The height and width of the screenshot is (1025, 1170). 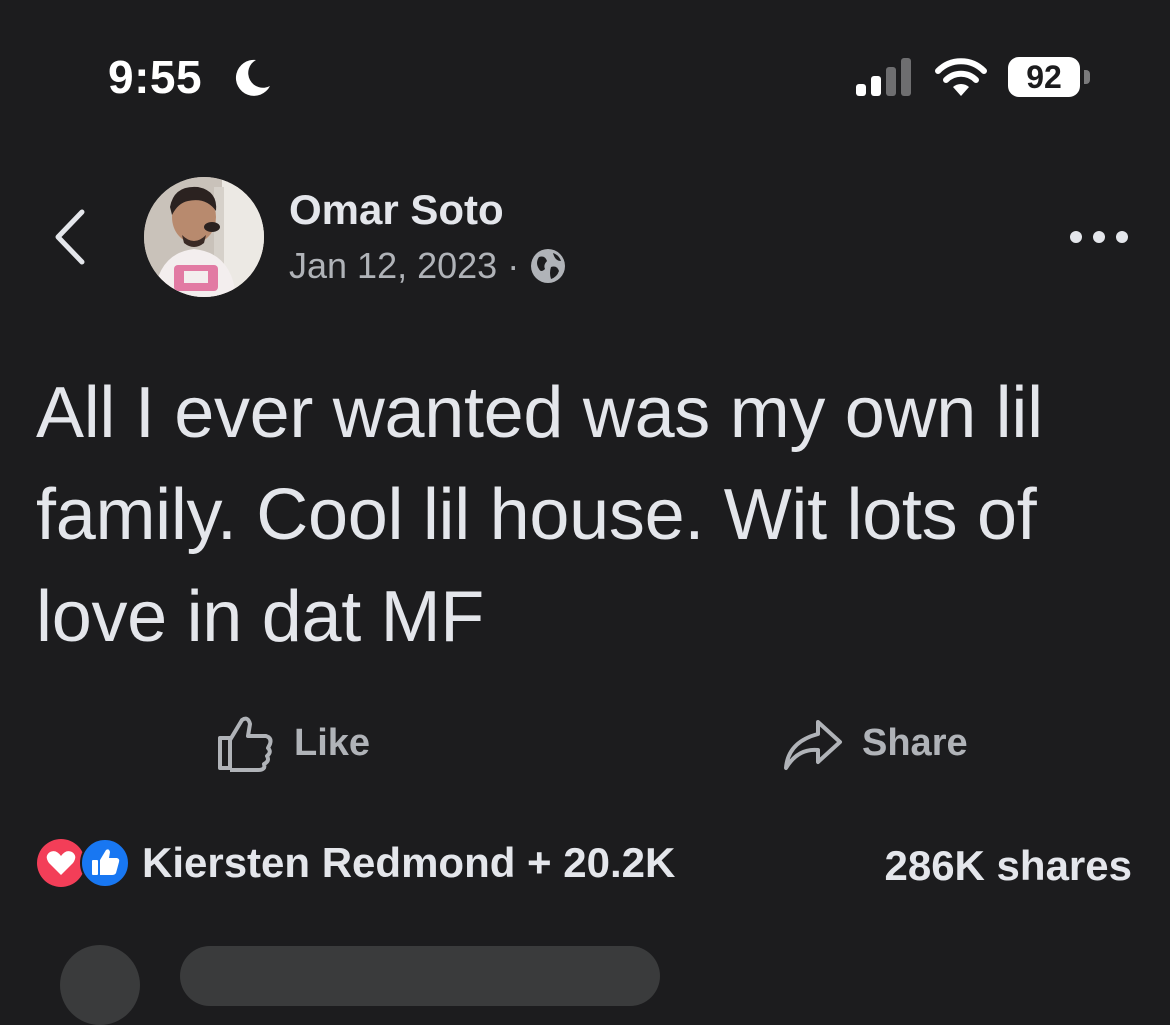 I want to click on reaction-count: Kiersten Redmond + 20.2K, so click(x=409, y=862).